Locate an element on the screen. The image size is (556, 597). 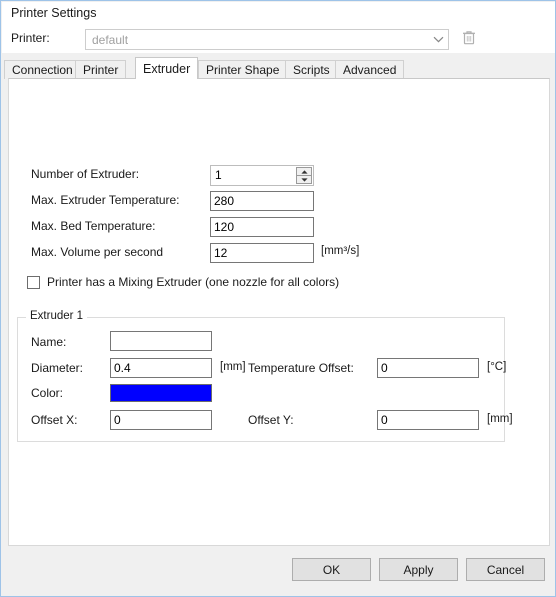
tab-scripts: Scripts is located at coordinates (311, 69).